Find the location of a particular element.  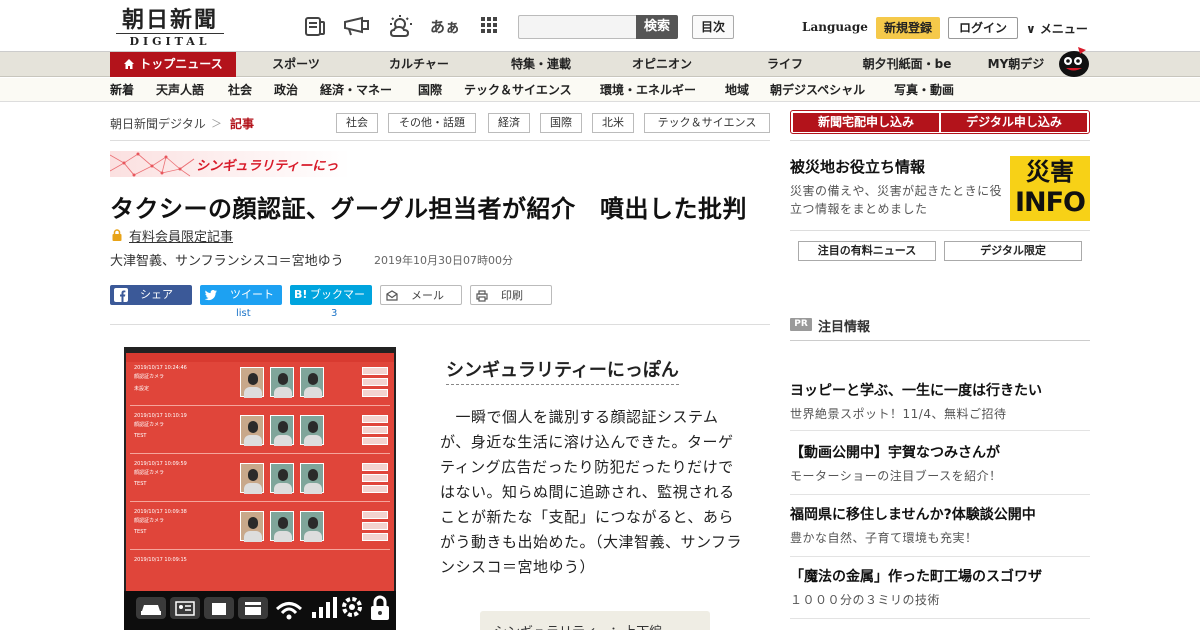

network-graphic-icon is located at coordinates (152, 164).